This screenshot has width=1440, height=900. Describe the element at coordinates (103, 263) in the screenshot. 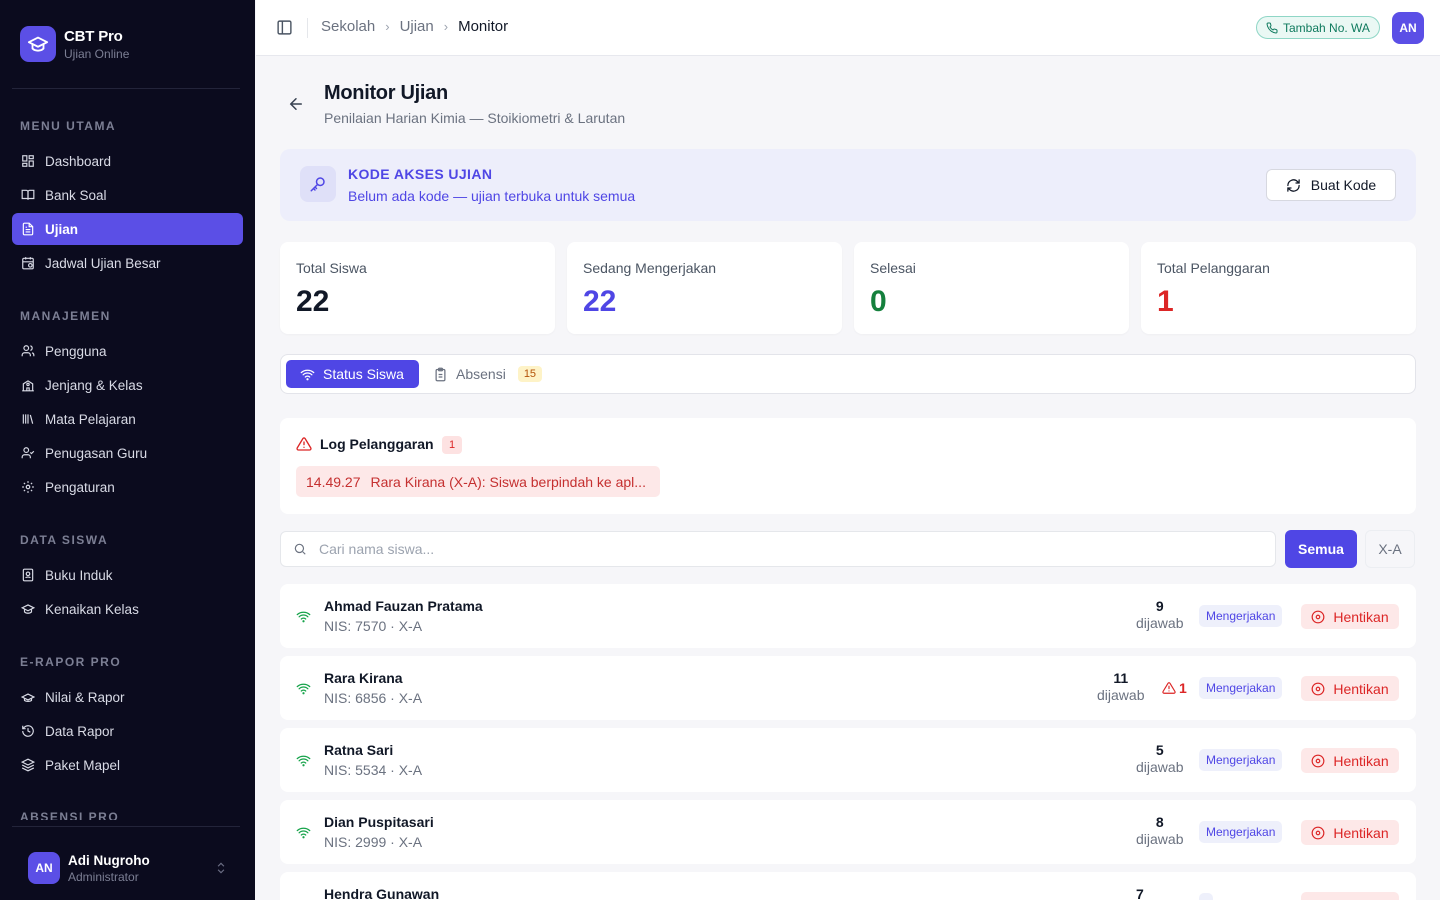

I see `sidebar-item-label: Jadwal Ujian Besar` at that location.